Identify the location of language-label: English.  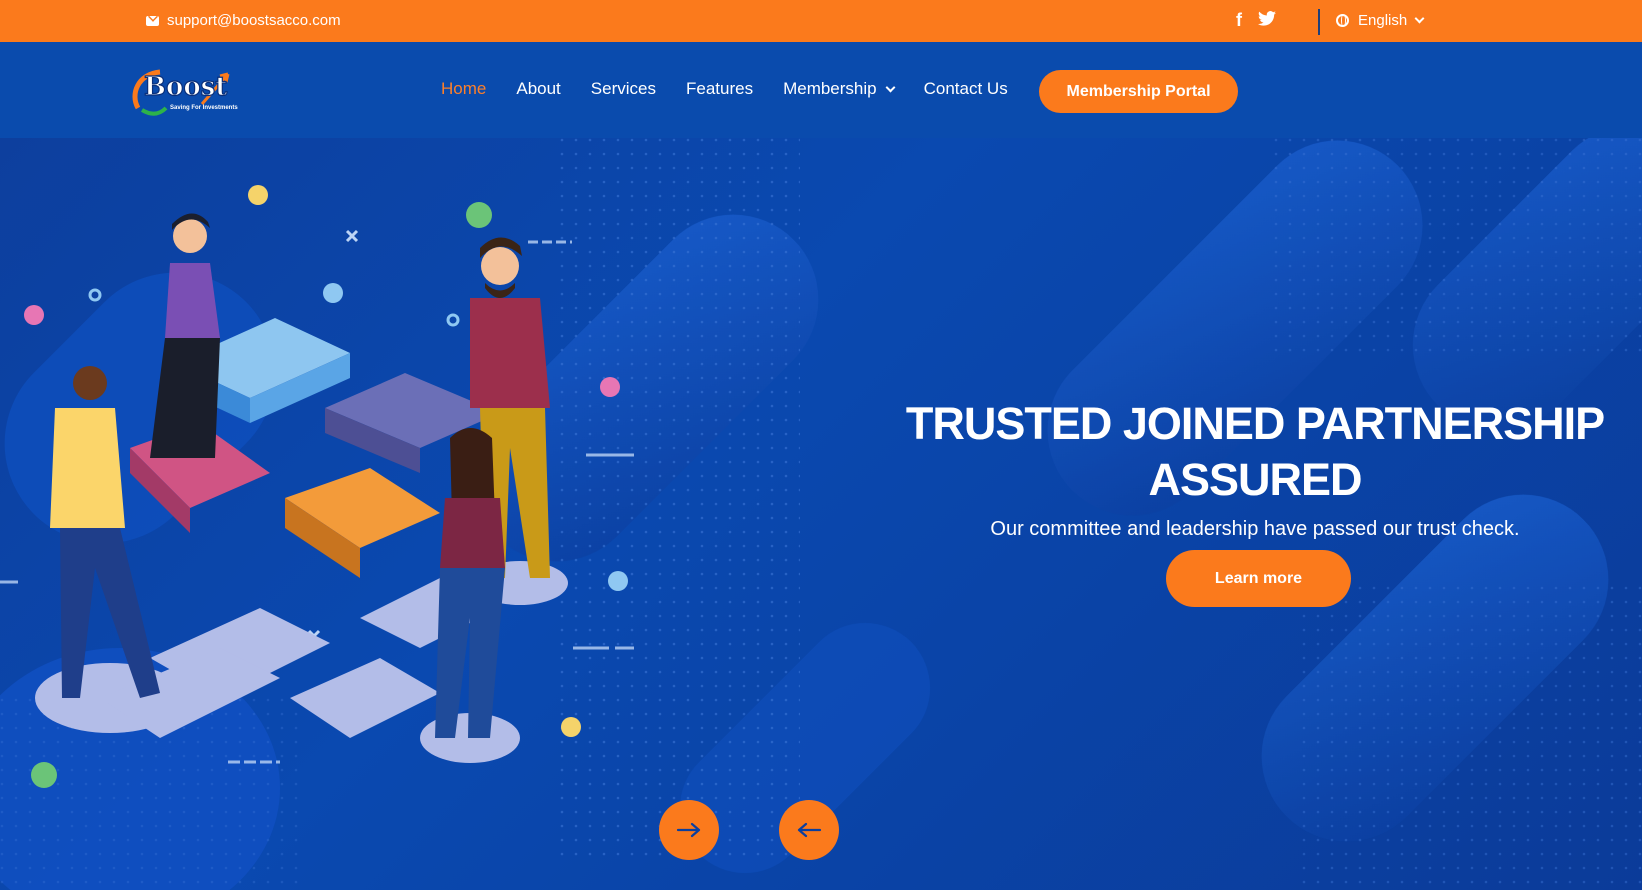
(1383, 20).